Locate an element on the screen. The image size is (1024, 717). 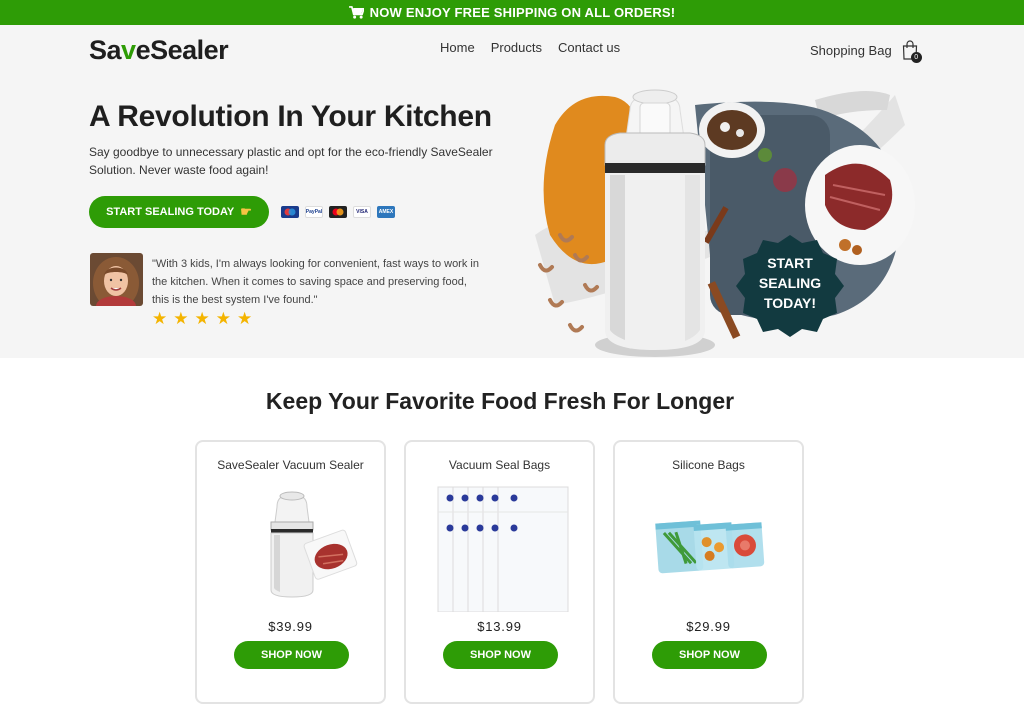
hero-product-image is located at coordinates (725, 223).